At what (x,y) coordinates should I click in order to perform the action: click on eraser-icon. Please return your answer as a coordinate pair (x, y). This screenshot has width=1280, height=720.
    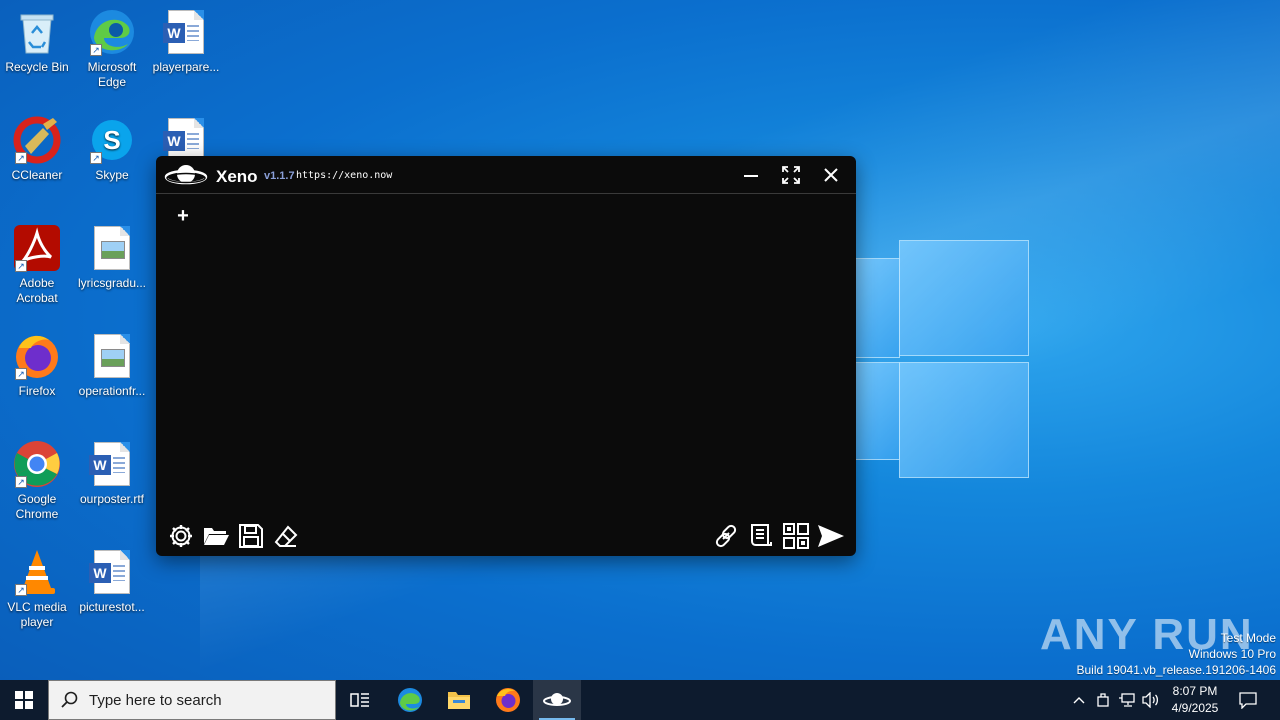
    Looking at the image, I should click on (286, 536).